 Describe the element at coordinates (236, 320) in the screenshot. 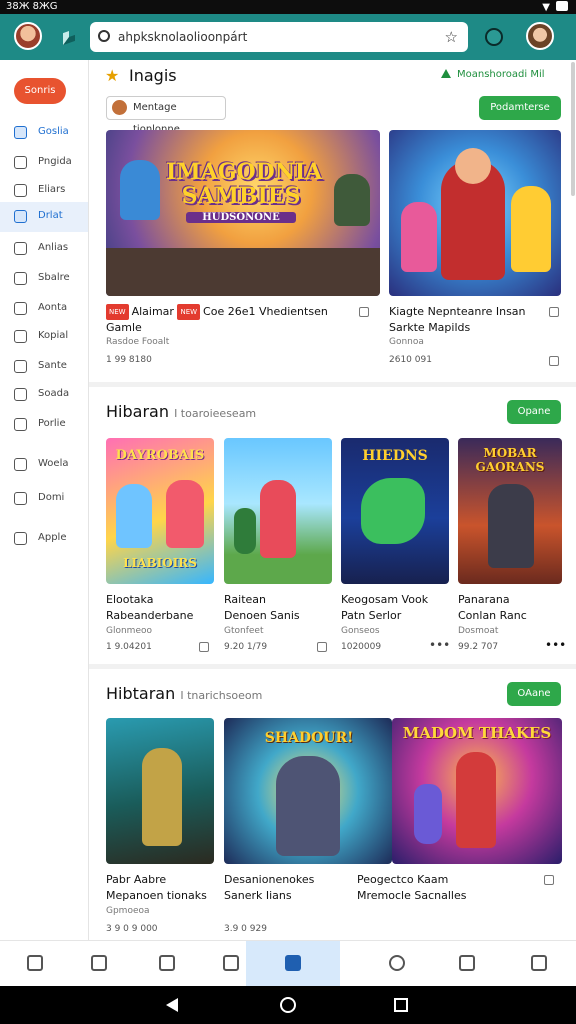

I see `card-title: NEW Alaimar NEW Coe 26e1 Vhedientsen Gamle` at that location.